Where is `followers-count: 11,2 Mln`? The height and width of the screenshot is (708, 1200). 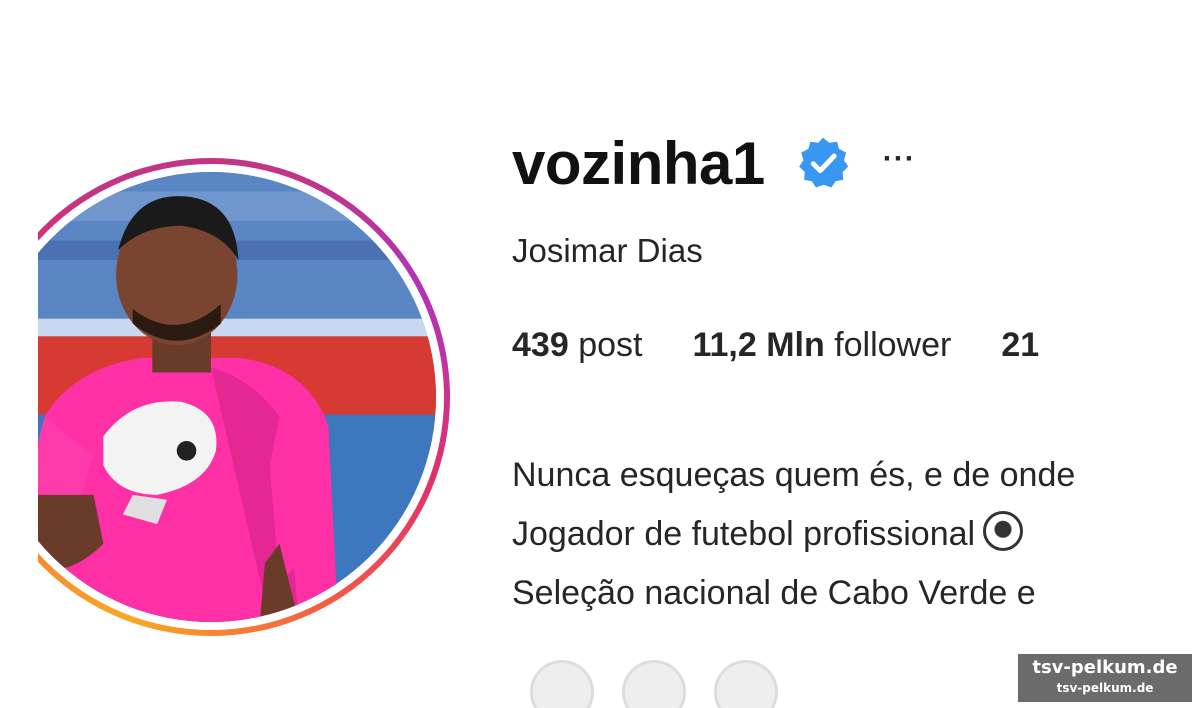
followers-count: 11,2 Mln is located at coordinates (758, 345).